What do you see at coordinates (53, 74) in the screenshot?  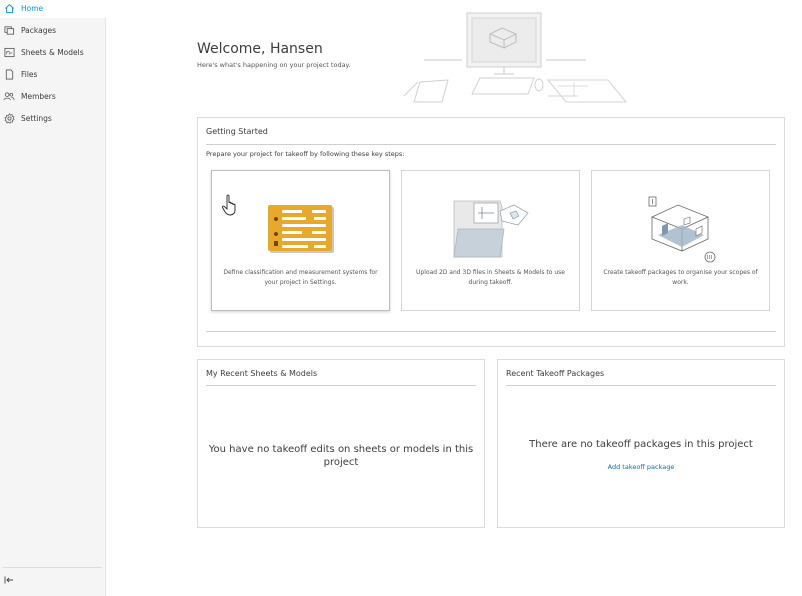 I see `sidebar-item-files: Files` at bounding box center [53, 74].